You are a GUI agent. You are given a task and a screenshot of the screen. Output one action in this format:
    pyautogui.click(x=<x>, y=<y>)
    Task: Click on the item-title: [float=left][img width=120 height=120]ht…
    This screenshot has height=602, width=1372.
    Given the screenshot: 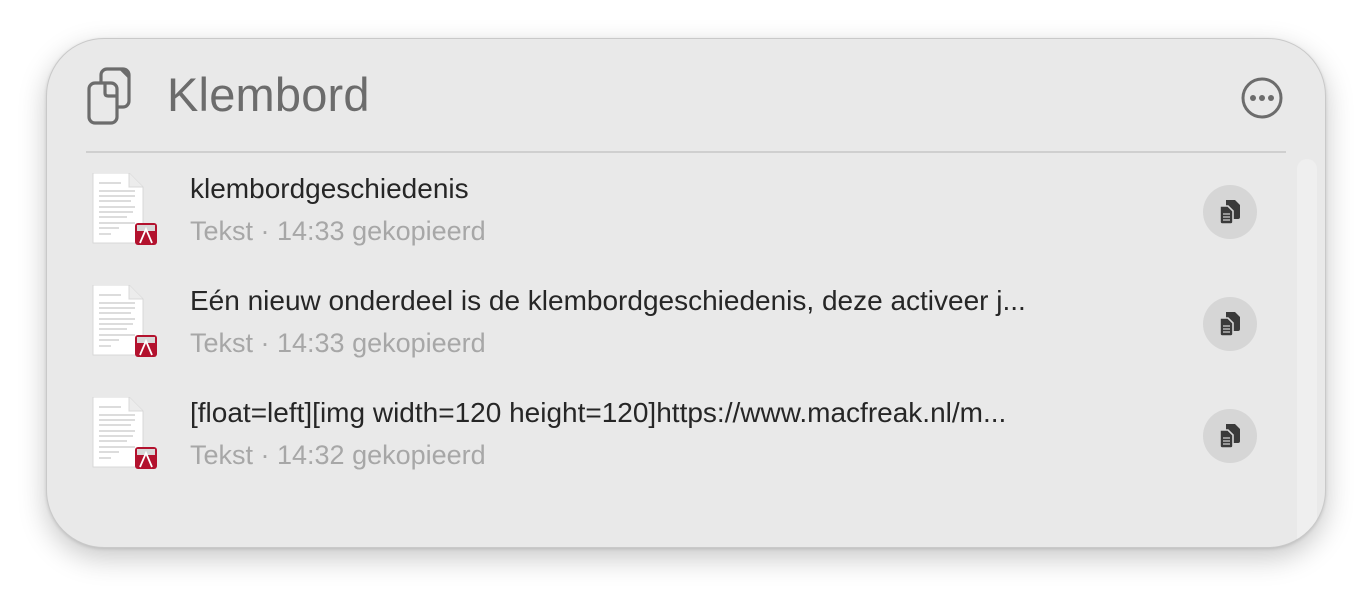 What is the action you would take?
    pyautogui.click(x=598, y=412)
    